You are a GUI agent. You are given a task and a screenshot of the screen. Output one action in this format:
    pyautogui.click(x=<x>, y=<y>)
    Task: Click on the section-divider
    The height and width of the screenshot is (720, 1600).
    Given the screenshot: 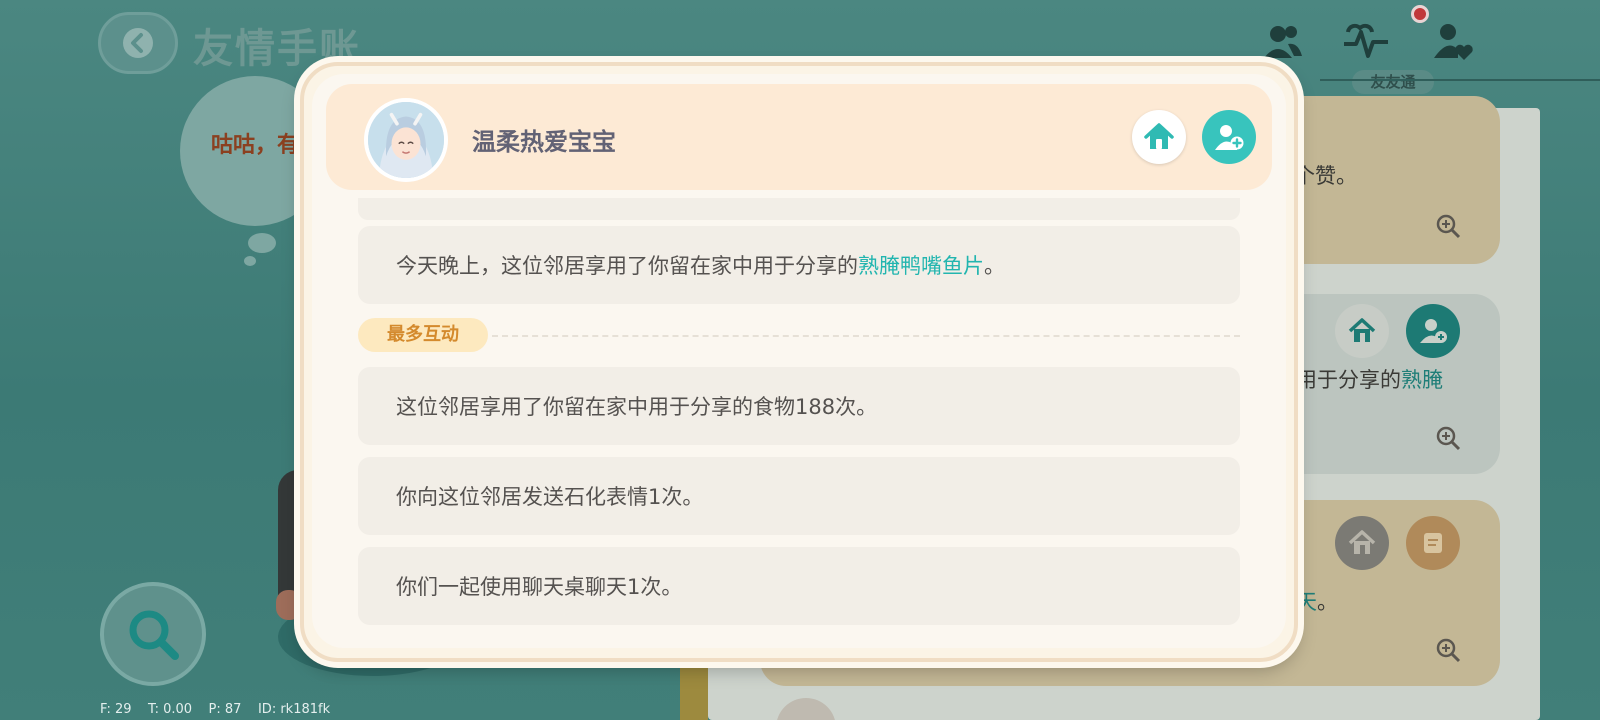 What is the action you would take?
    pyautogui.click(x=866, y=336)
    